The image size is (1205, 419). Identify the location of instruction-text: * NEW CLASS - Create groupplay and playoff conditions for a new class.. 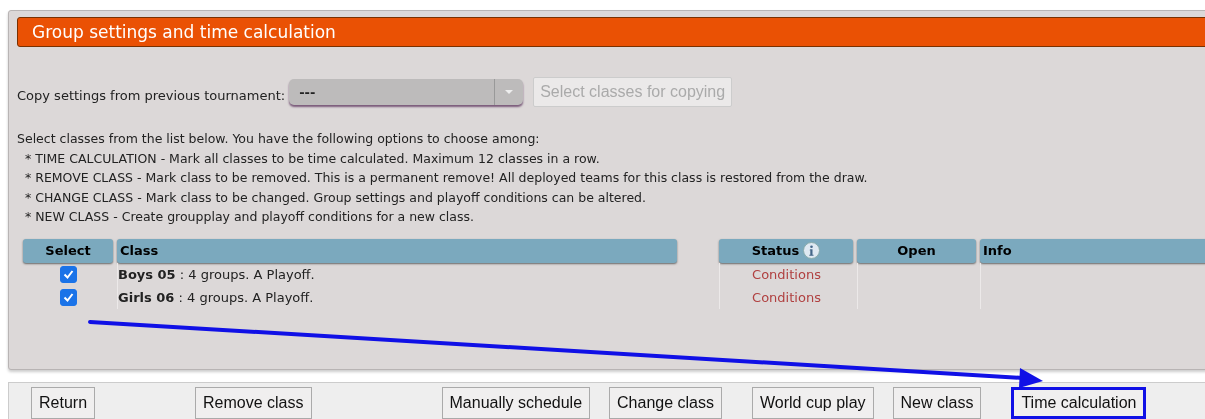
(249, 217).